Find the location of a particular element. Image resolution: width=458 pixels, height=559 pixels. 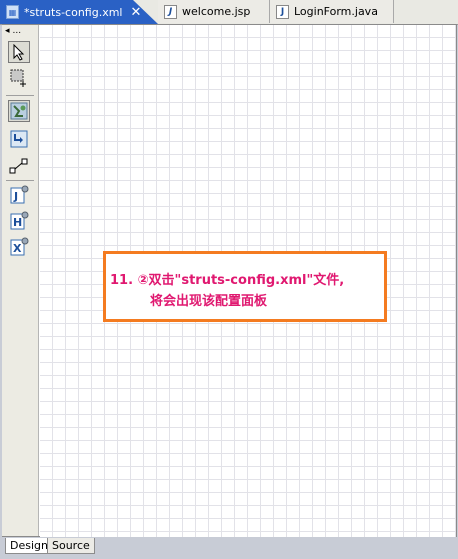

tab-label: *struts-config.xml is located at coordinates (73, 12).